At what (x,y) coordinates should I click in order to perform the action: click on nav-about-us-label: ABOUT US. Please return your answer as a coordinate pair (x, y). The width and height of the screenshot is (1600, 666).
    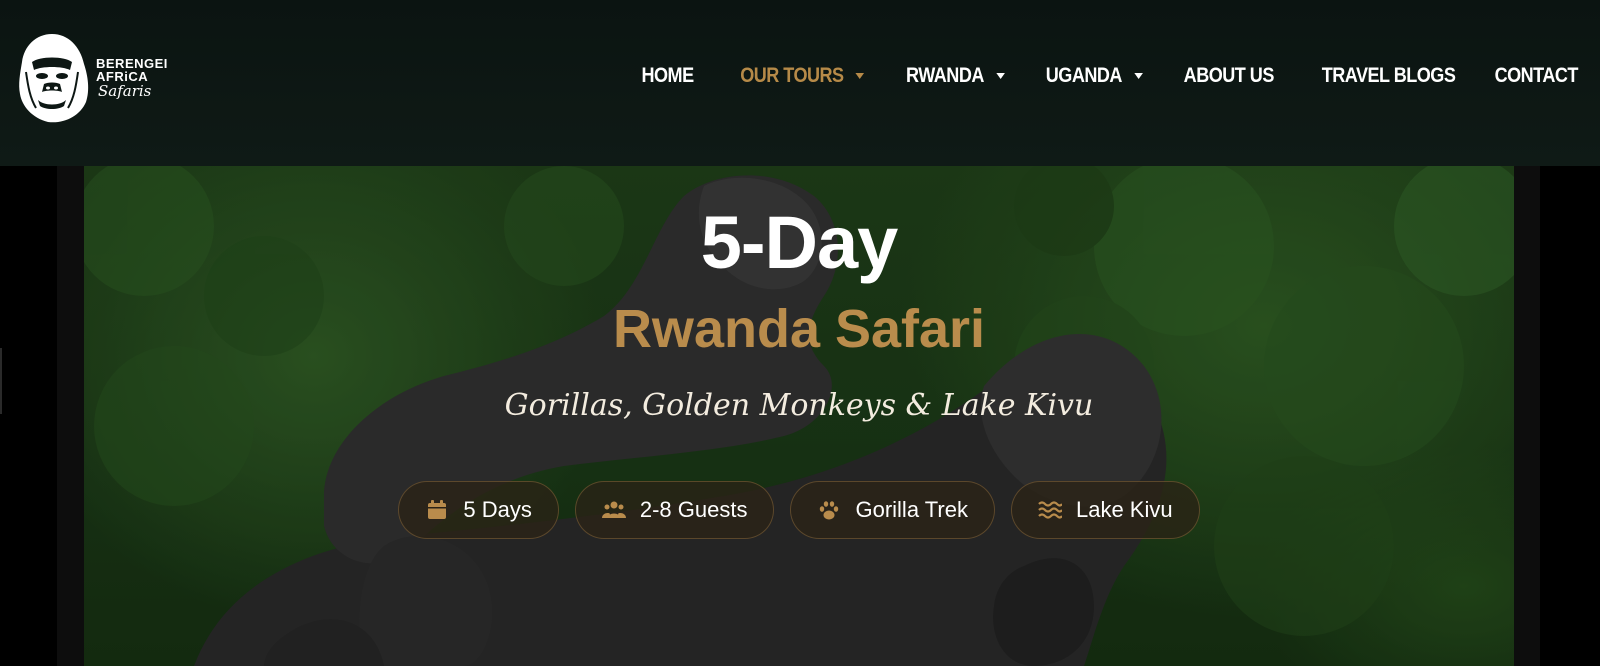
    Looking at the image, I should click on (1229, 75).